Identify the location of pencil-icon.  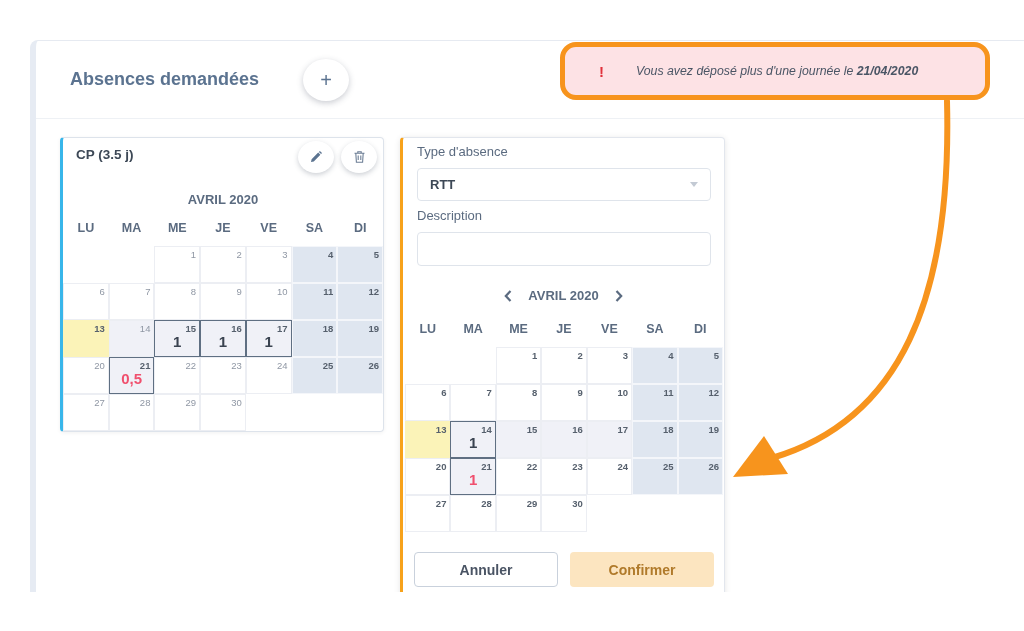
(316, 157).